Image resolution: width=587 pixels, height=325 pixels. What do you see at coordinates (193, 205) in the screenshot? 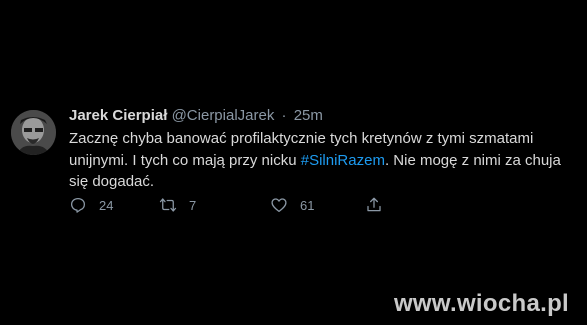
I see `retweet-count: 7` at bounding box center [193, 205].